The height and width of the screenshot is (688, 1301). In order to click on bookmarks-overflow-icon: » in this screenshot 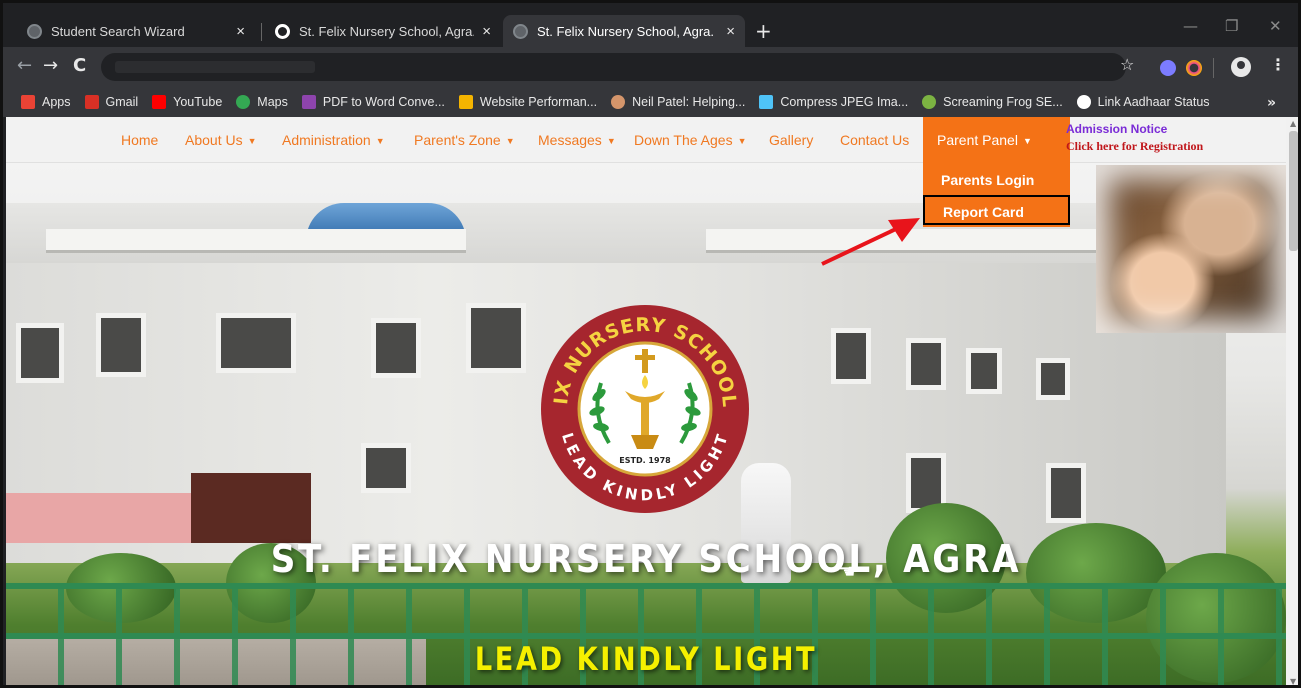, I will do `click(1271, 103)`.